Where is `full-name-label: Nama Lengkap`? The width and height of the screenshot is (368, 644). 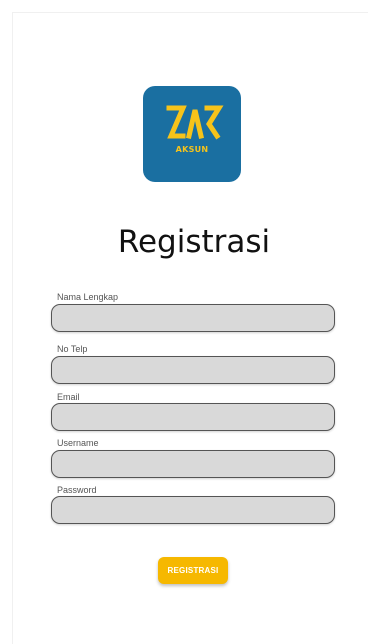
full-name-label: Nama Lengkap is located at coordinates (88, 297).